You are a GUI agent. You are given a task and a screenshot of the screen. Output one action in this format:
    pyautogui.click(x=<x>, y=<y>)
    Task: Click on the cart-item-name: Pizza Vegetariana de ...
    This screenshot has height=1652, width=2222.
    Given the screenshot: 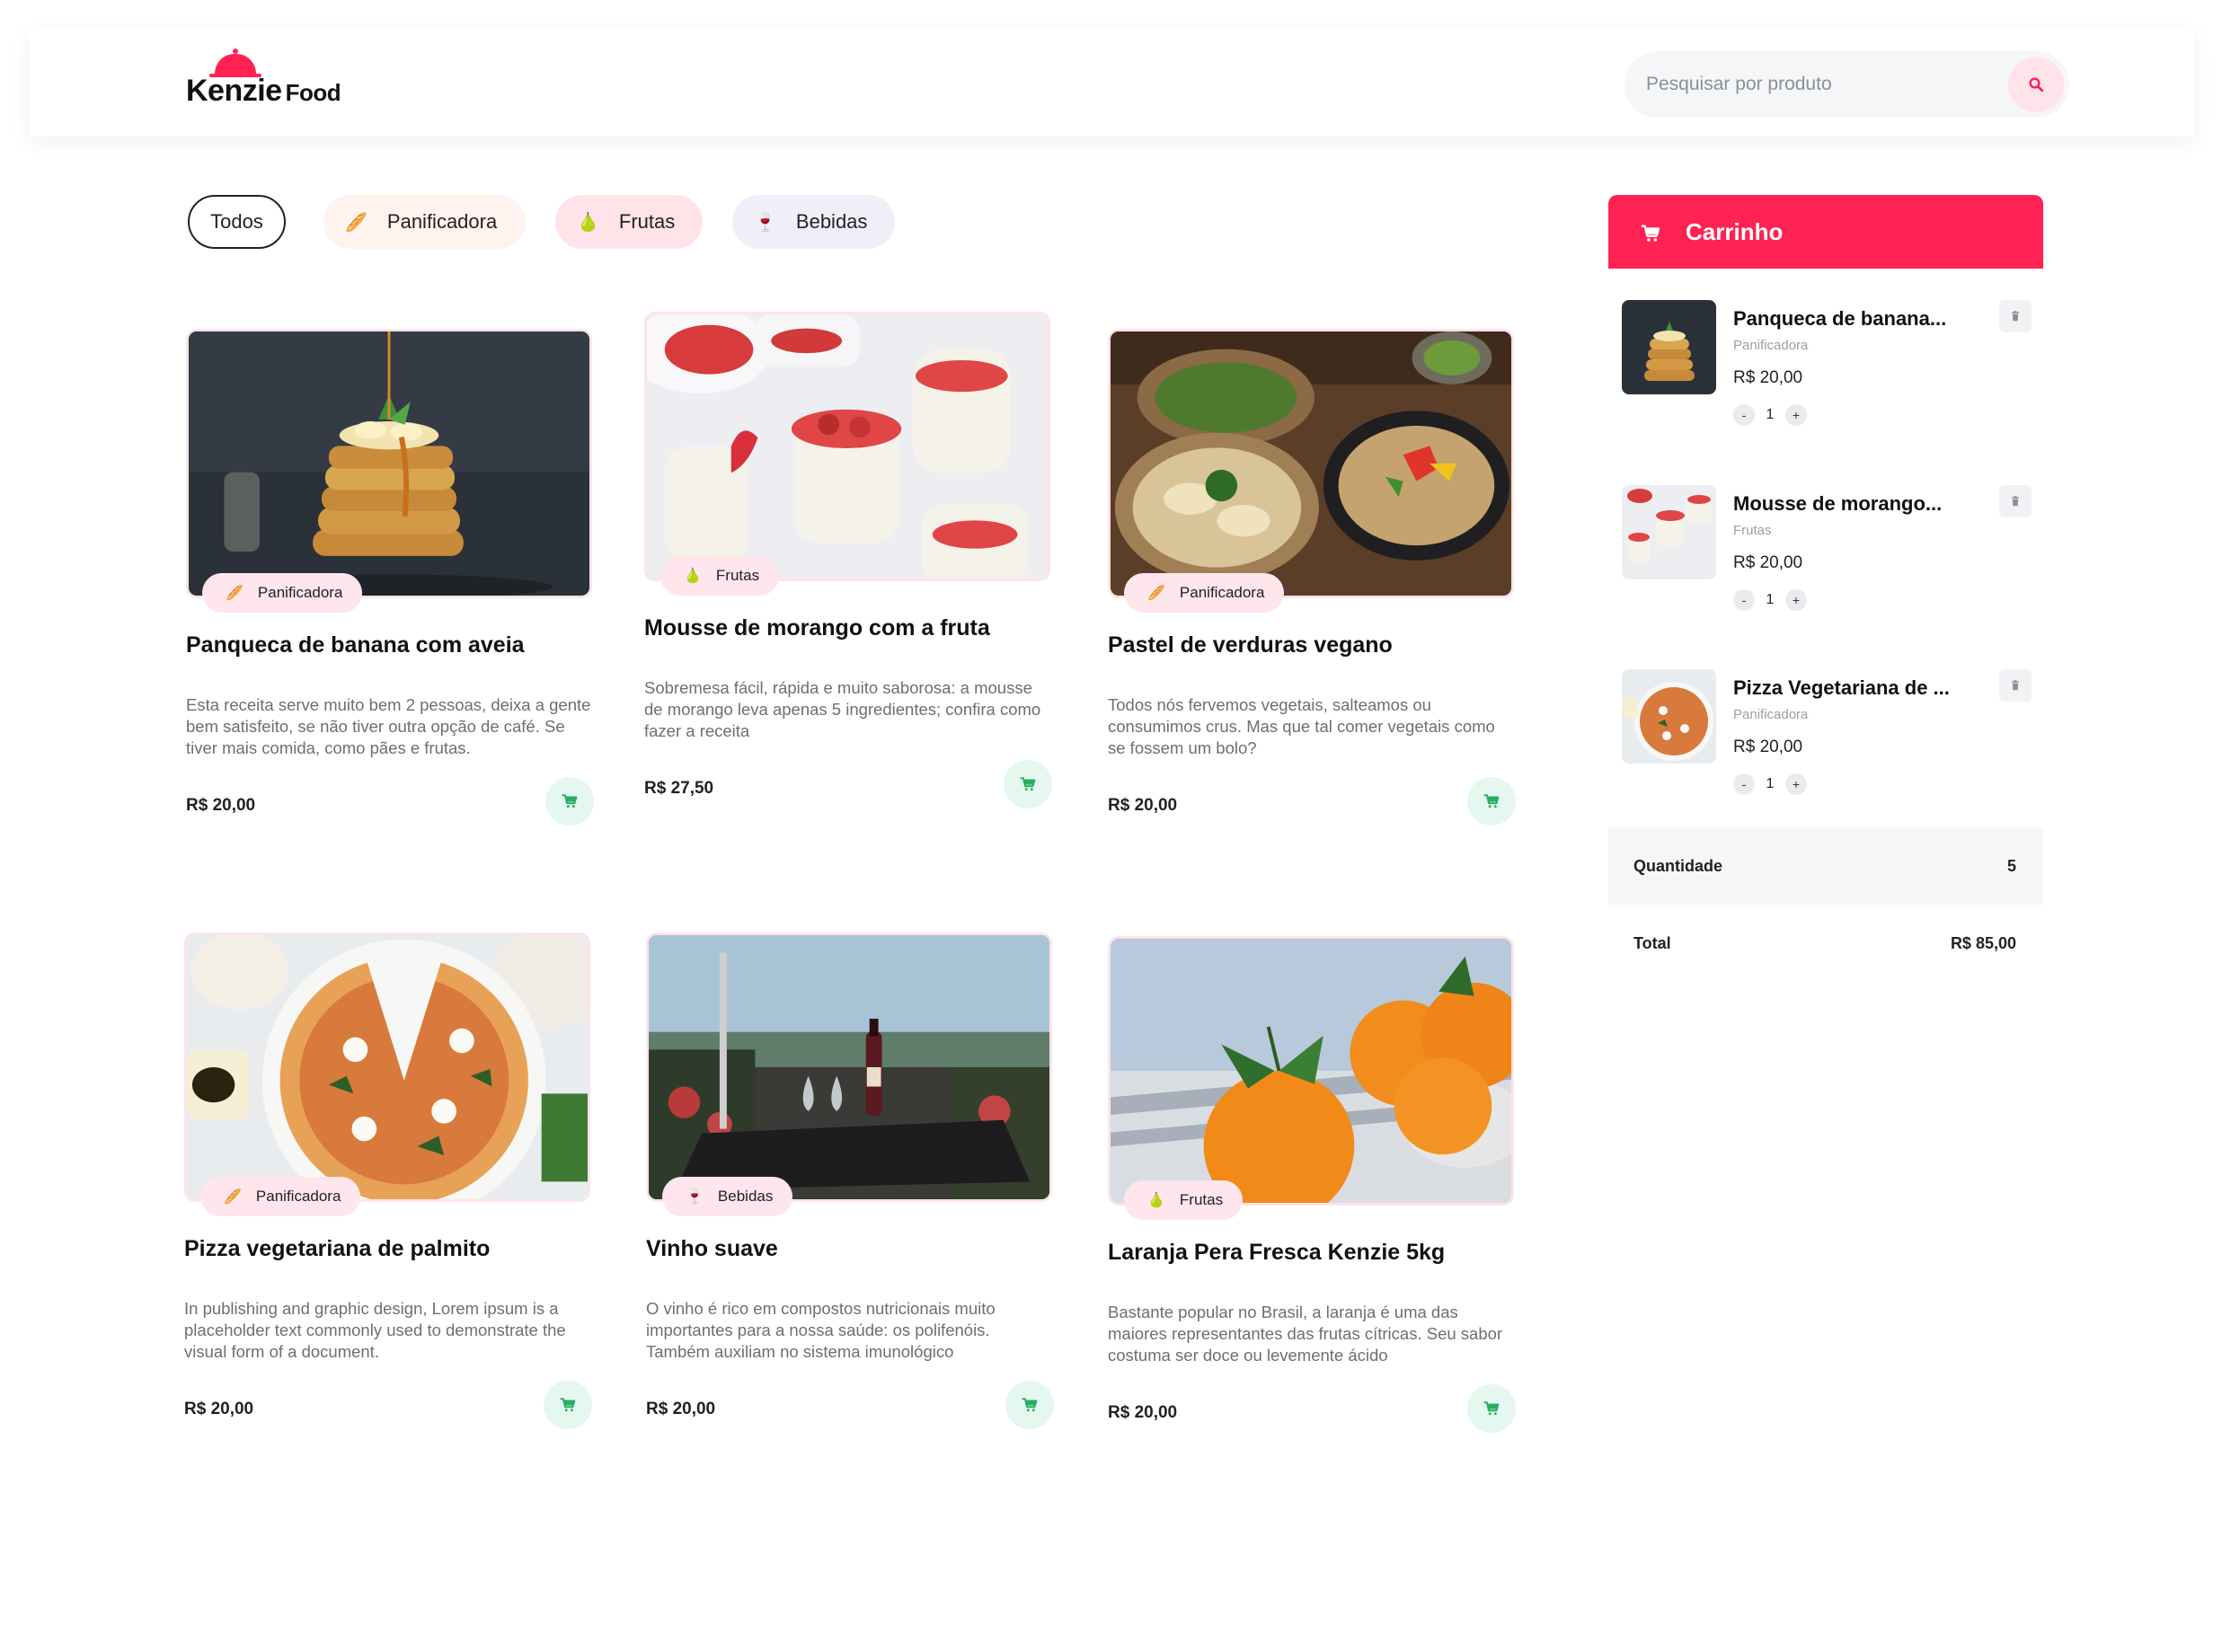 What is the action you would take?
    pyautogui.click(x=1841, y=687)
    